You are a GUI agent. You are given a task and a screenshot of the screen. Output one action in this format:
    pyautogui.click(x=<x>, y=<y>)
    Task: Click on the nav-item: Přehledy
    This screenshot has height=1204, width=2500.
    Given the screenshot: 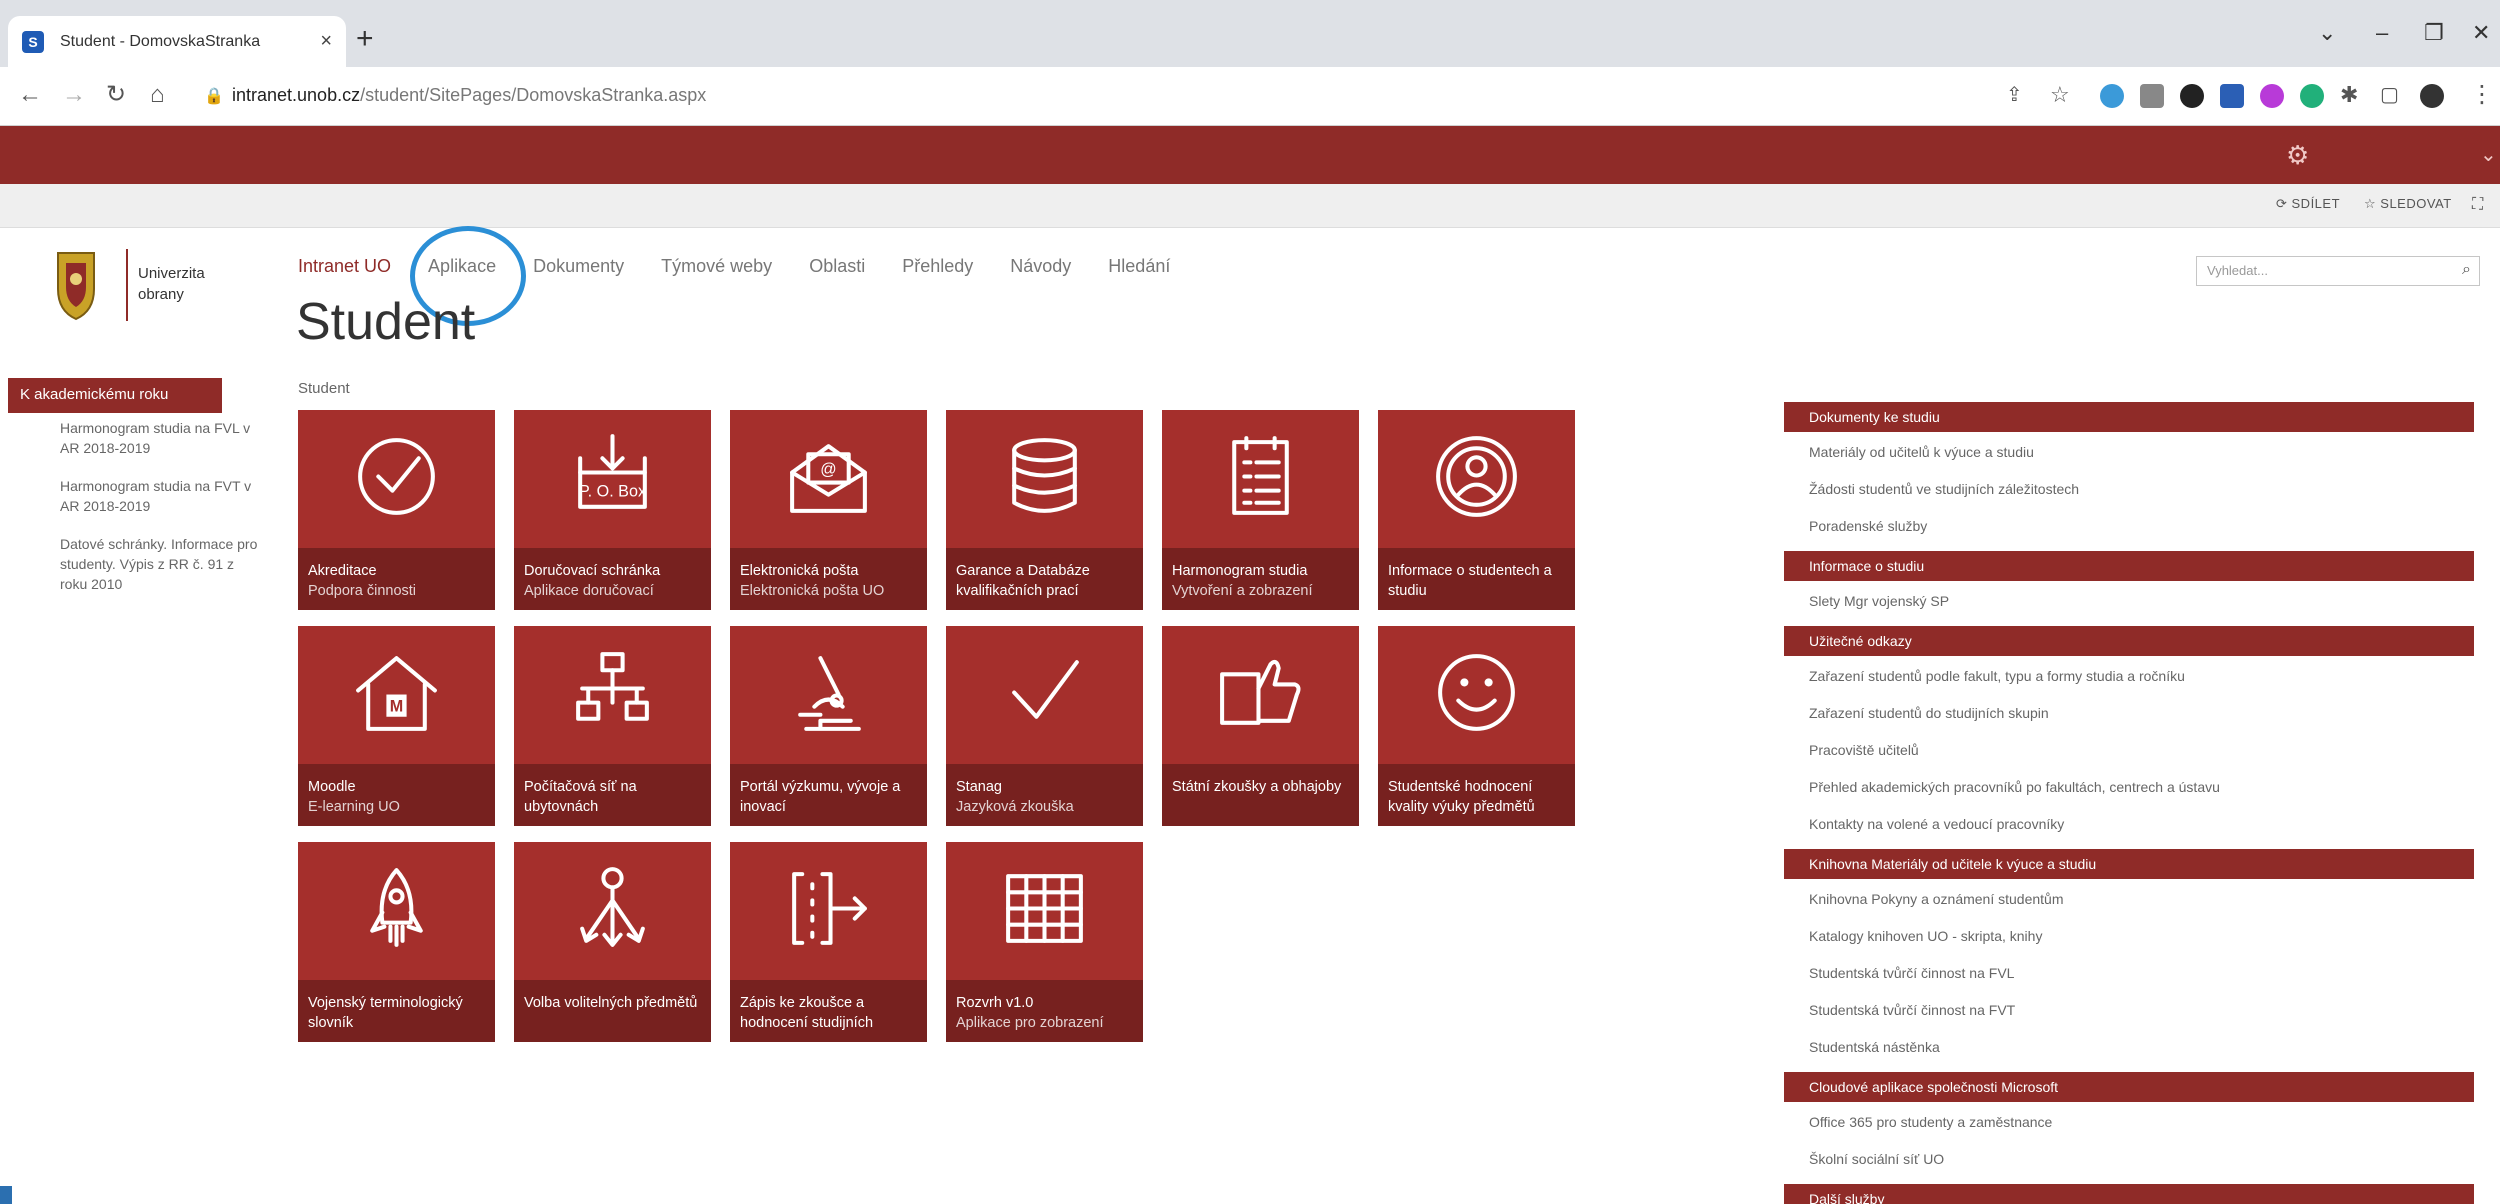 What is the action you would take?
    pyautogui.click(x=937, y=266)
    